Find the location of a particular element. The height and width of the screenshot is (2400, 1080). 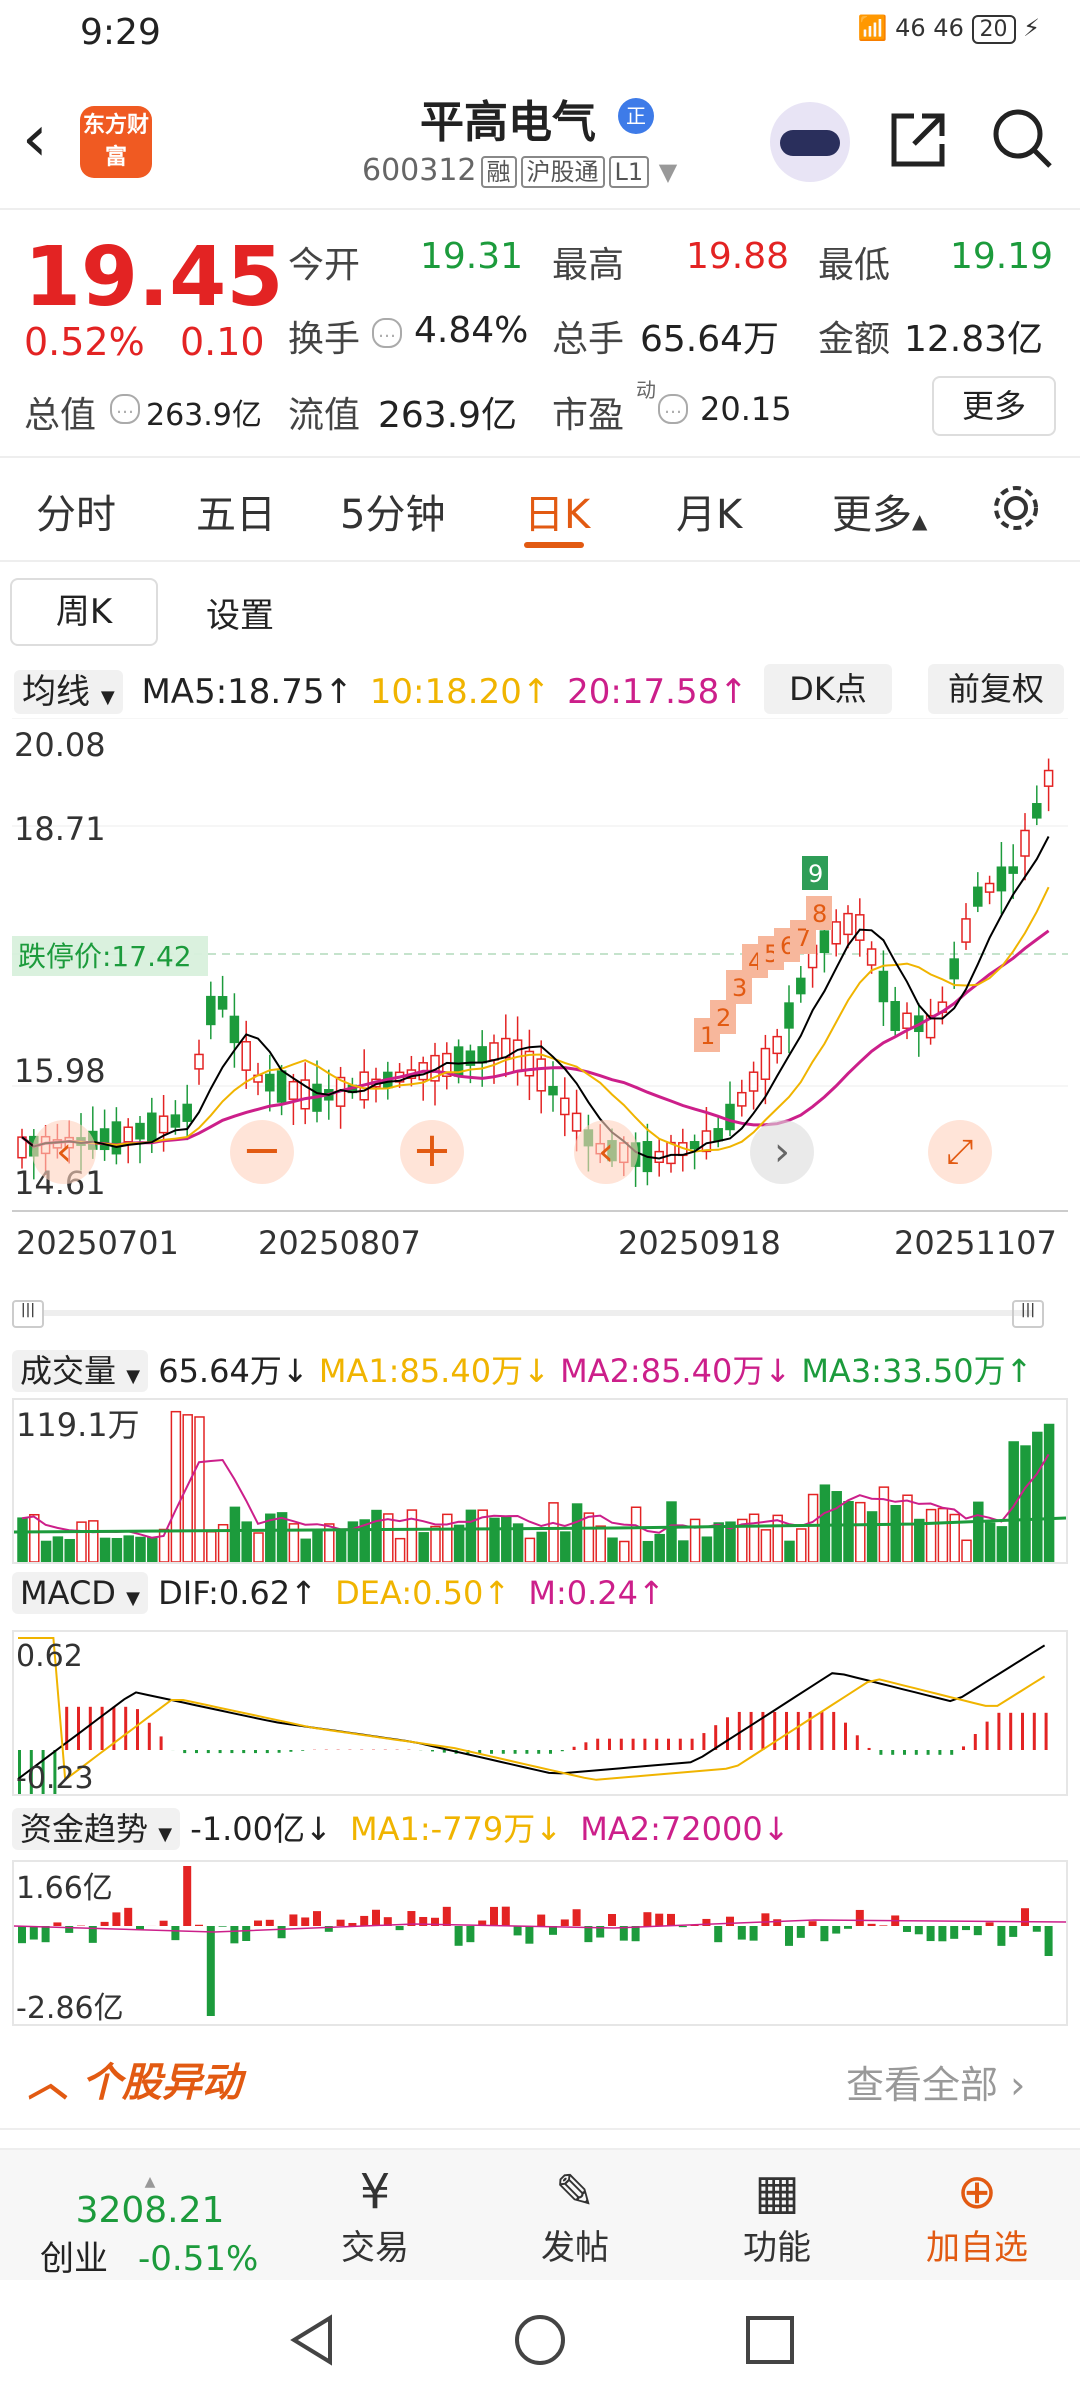

gear-icon is located at coordinates (1016, 508).